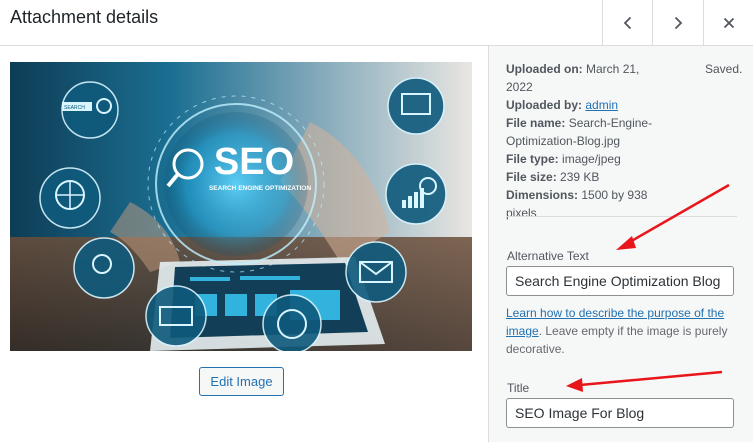 Image resolution: width=753 pixels, height=442 pixels. What do you see at coordinates (254, 162) in the screenshot?
I see `image-seo-text: SEO` at bounding box center [254, 162].